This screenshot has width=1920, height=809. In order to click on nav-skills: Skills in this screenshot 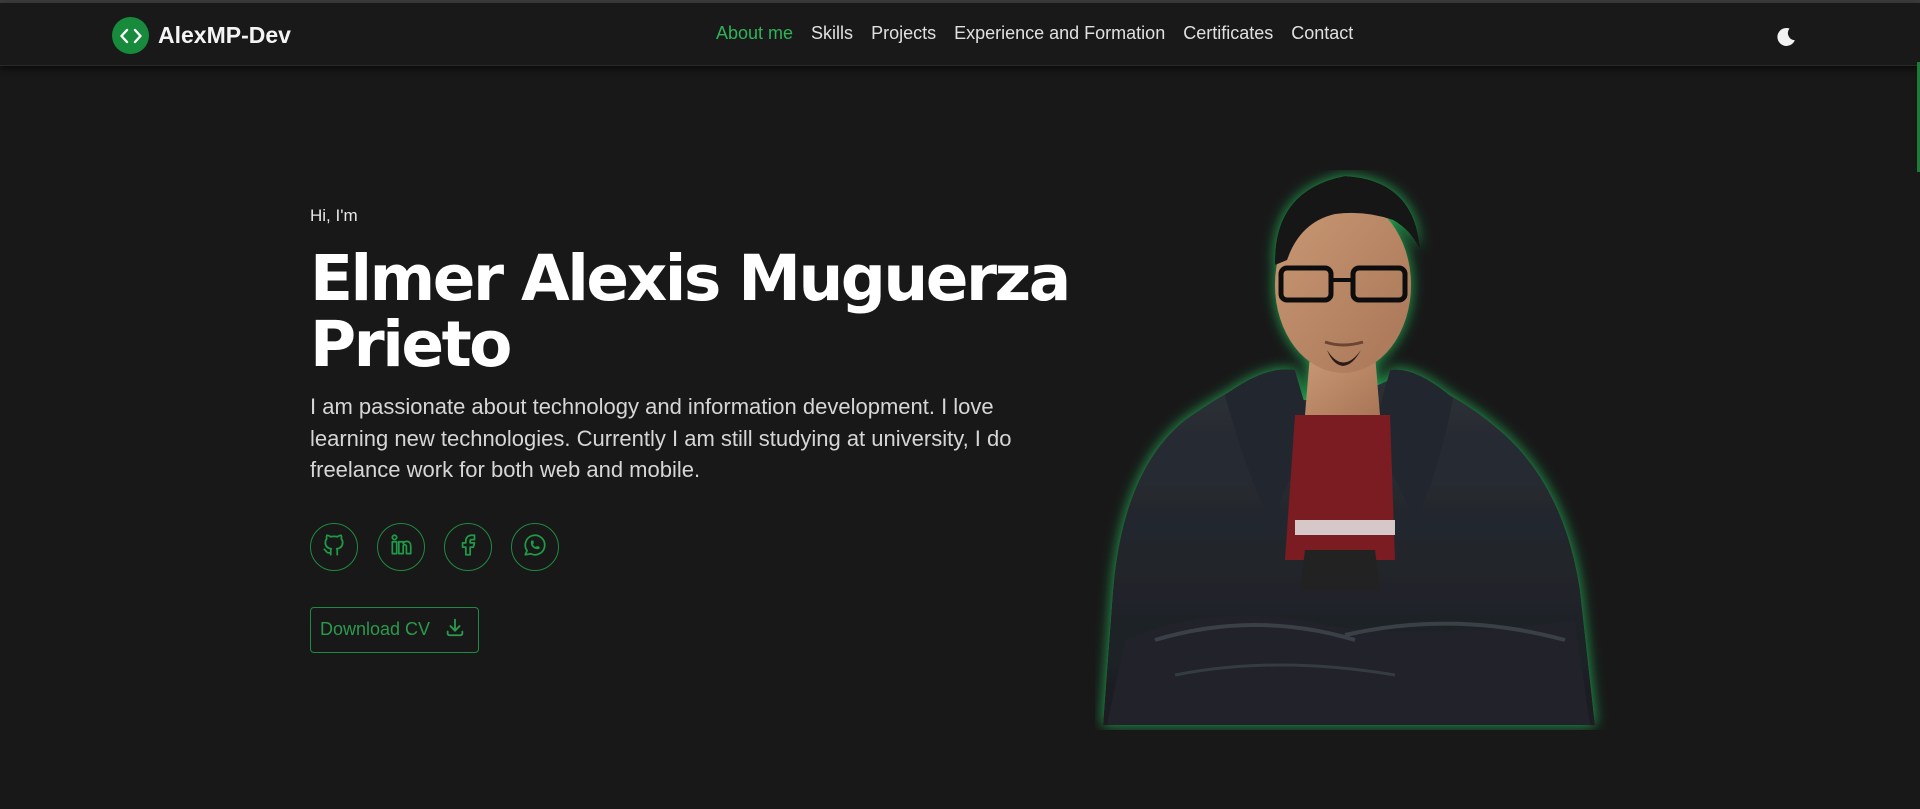, I will do `click(832, 33)`.